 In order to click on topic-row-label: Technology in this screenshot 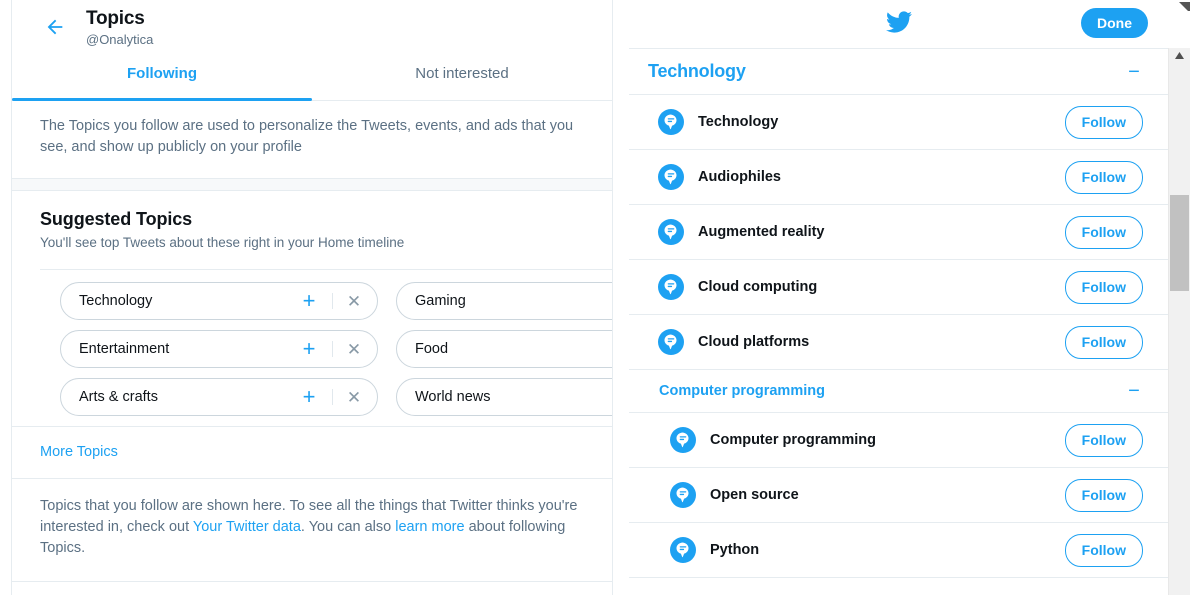, I will do `click(738, 122)`.